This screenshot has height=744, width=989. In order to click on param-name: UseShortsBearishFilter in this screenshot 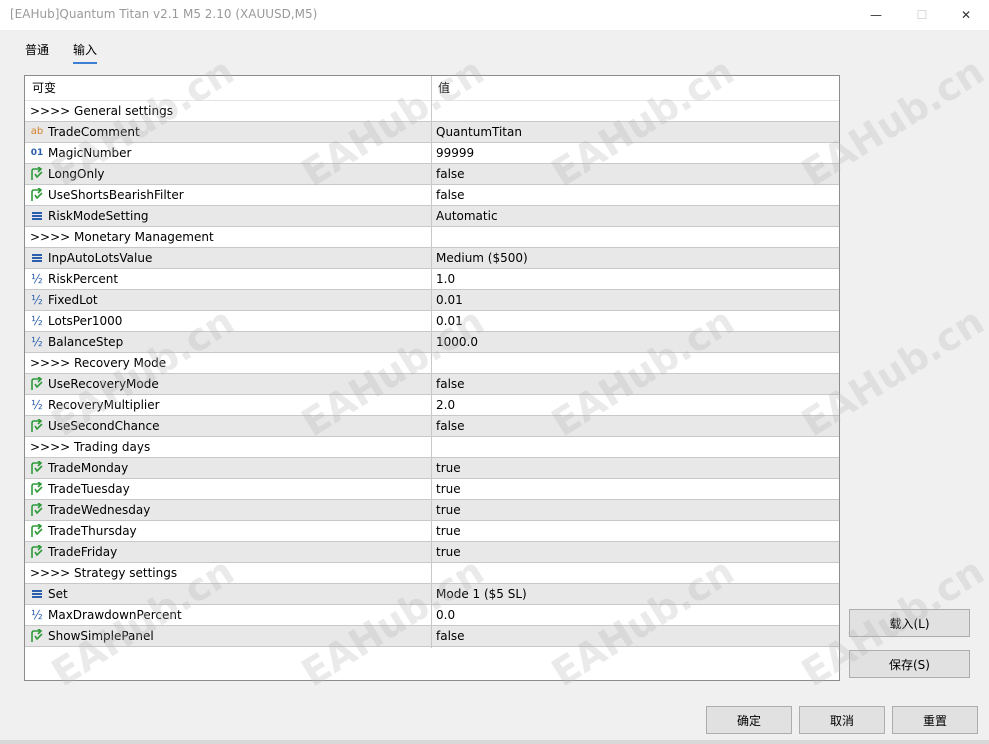, I will do `click(116, 195)`.